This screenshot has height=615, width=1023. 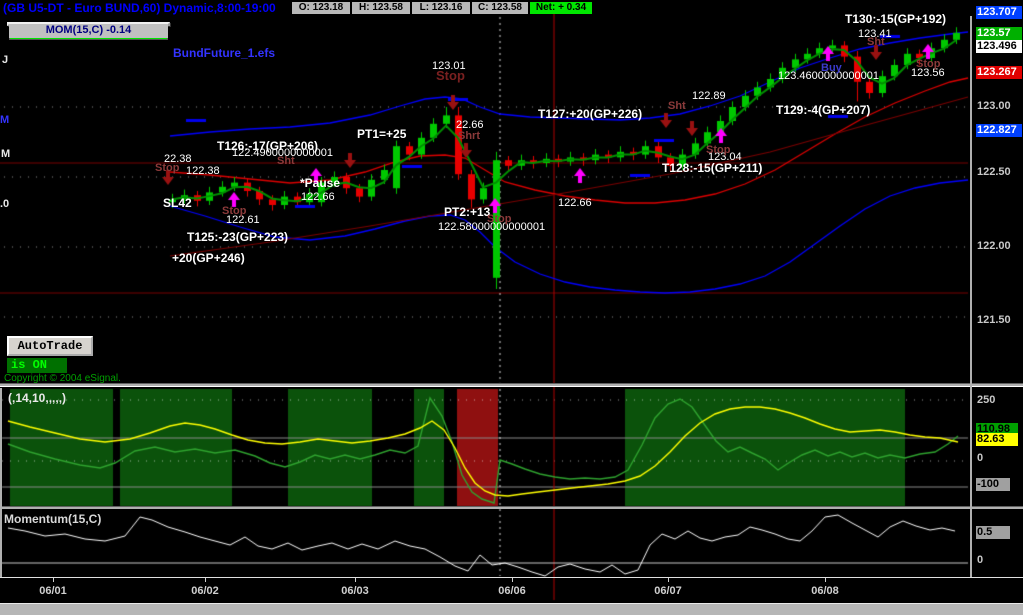 What do you see at coordinates (467, 212) in the screenshot?
I see `trade-annotation: PT2:+13` at bounding box center [467, 212].